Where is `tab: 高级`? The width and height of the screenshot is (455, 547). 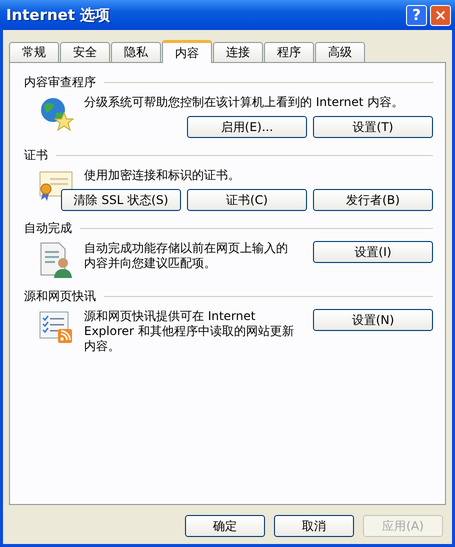
tab: 高级 is located at coordinates (340, 52).